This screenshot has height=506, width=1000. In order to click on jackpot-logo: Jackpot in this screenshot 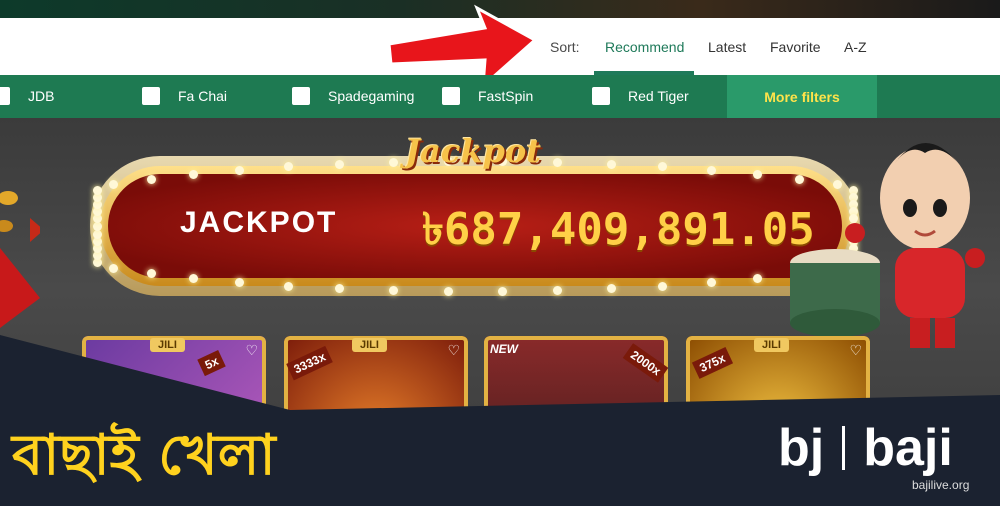, I will do `click(473, 151)`.